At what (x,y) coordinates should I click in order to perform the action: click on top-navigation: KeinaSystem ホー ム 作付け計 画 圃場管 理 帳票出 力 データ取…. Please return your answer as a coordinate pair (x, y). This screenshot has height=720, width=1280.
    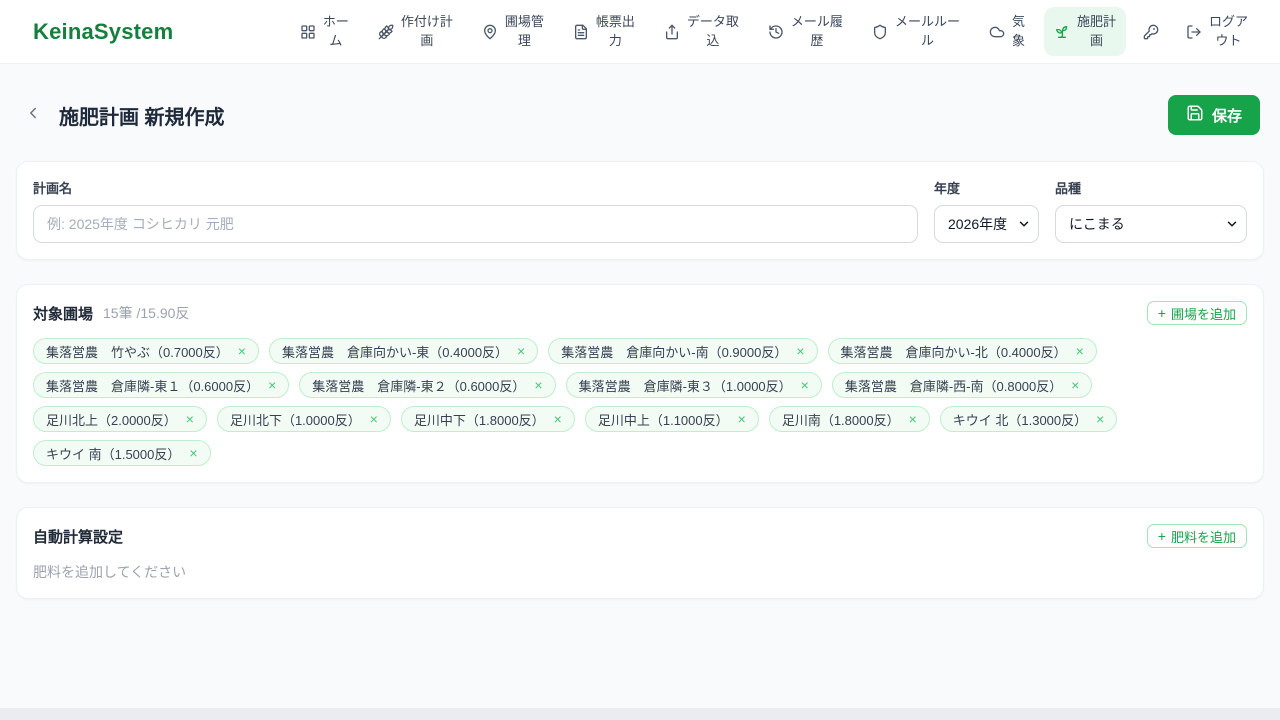
    Looking at the image, I should click on (640, 32).